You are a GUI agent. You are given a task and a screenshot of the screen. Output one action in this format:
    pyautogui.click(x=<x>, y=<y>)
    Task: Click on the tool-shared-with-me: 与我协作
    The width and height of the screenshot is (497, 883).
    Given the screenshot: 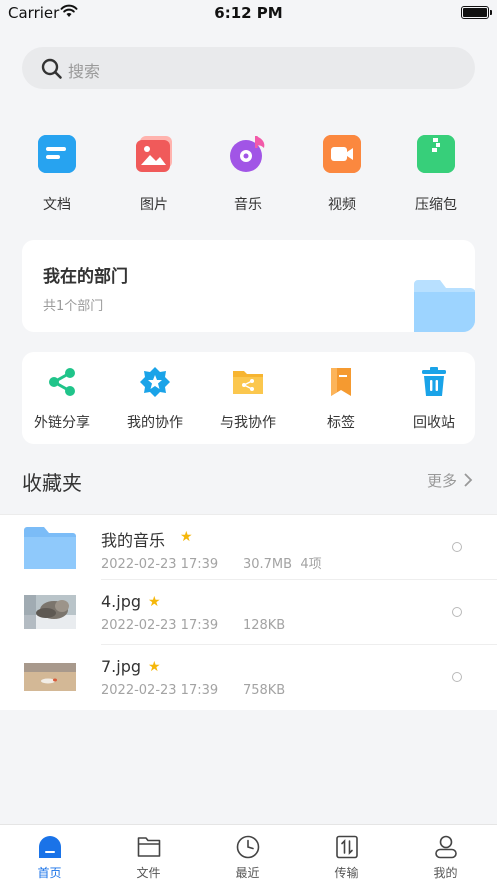 What is the action you would take?
    pyautogui.click(x=248, y=398)
    